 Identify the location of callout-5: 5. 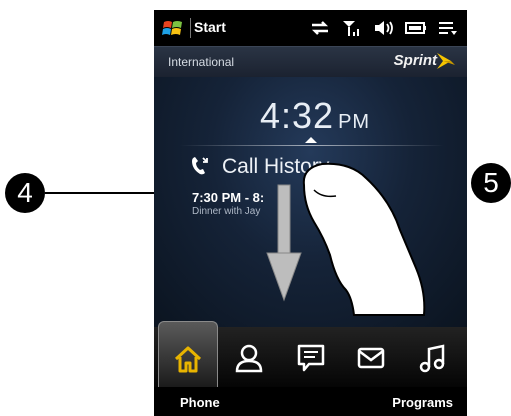
(491, 183).